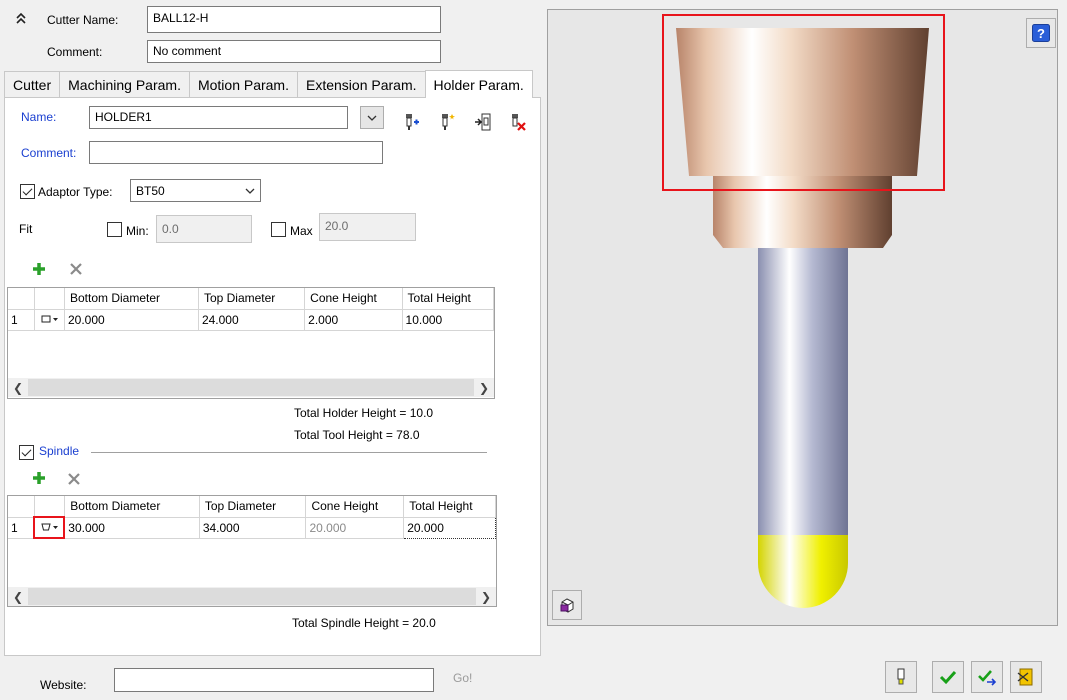  I want to click on ball-tip-shape, so click(803, 571).